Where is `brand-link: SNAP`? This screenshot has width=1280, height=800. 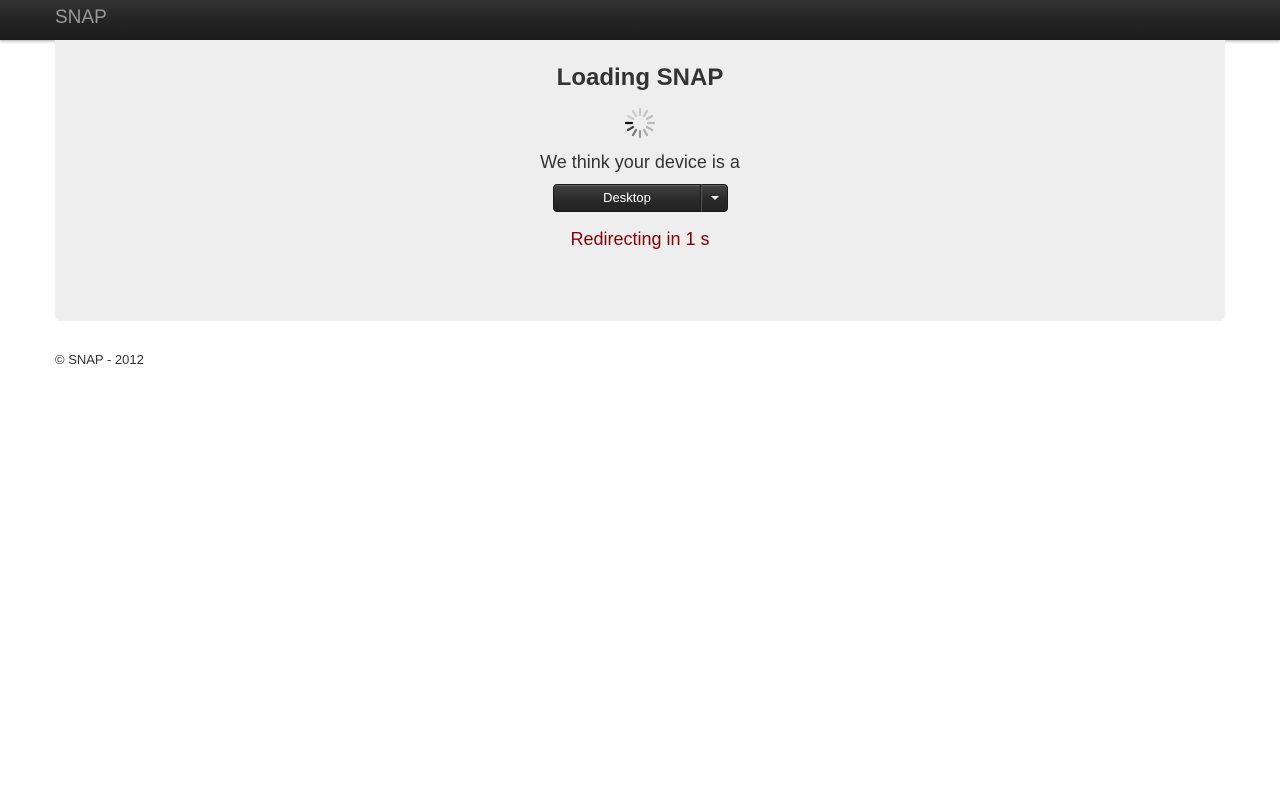 brand-link: SNAP is located at coordinates (81, 18).